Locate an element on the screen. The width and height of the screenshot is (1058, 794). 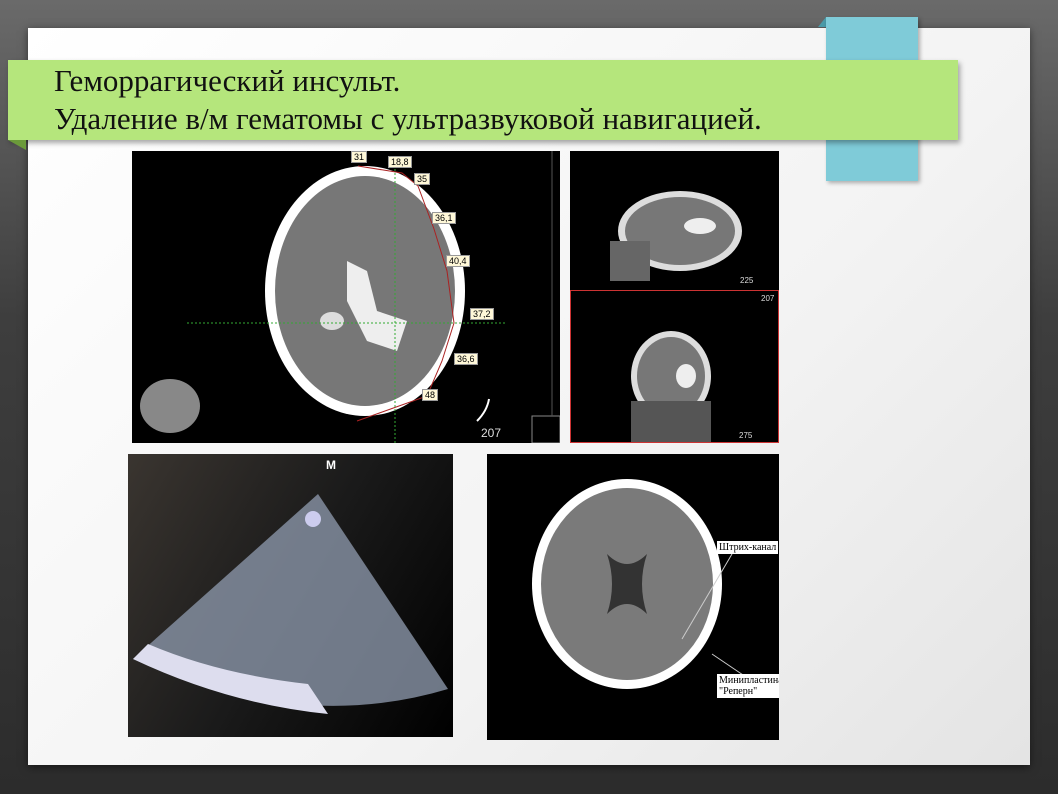
measurement-label: 36,1 is located at coordinates (444, 218).